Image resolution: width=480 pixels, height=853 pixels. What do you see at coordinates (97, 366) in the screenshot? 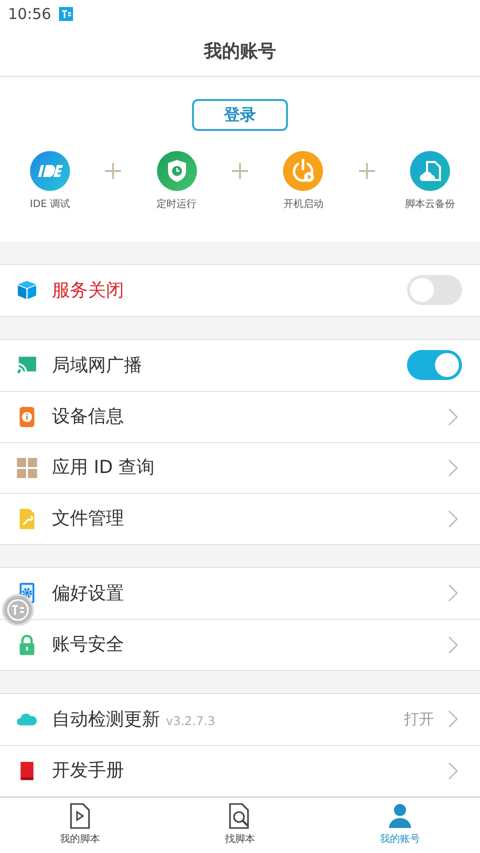
I see `row-label: 局域网广播` at bounding box center [97, 366].